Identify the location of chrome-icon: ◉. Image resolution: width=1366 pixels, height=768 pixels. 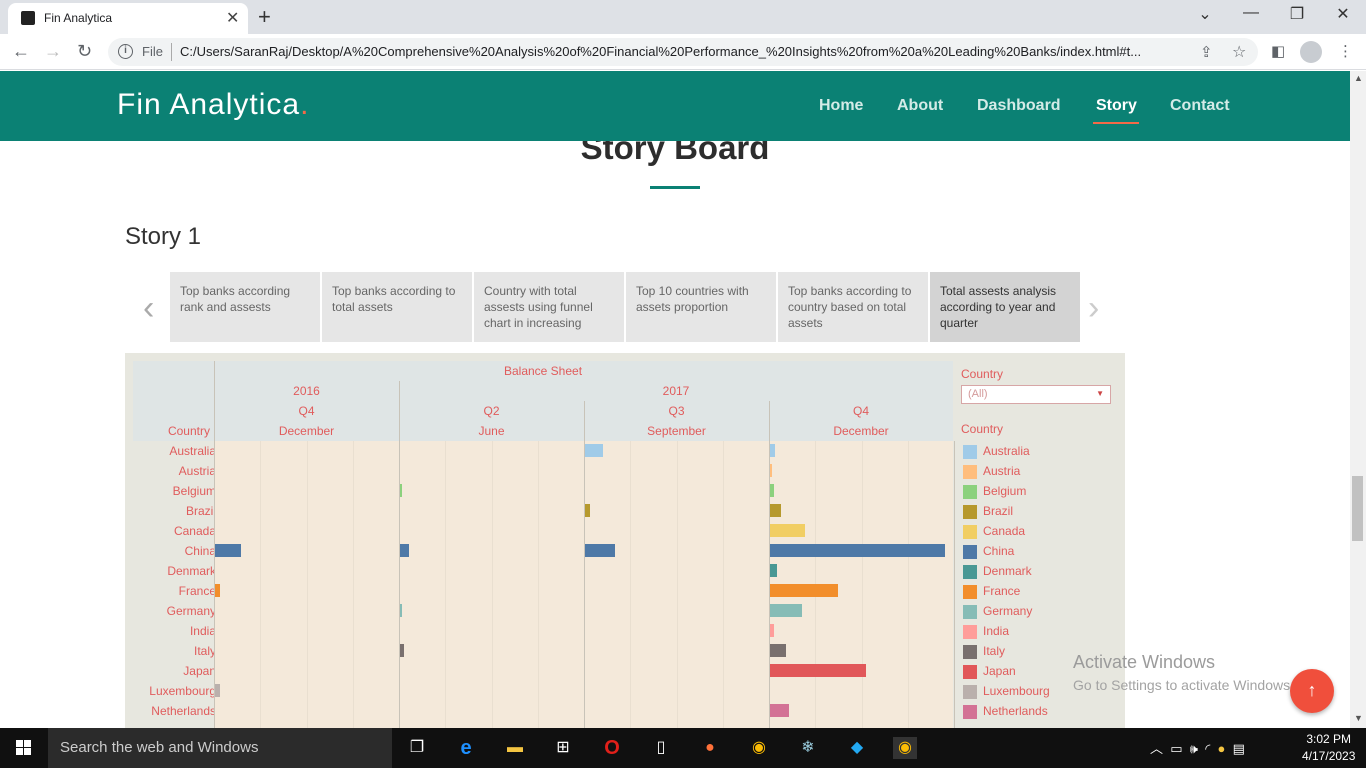
(759, 748).